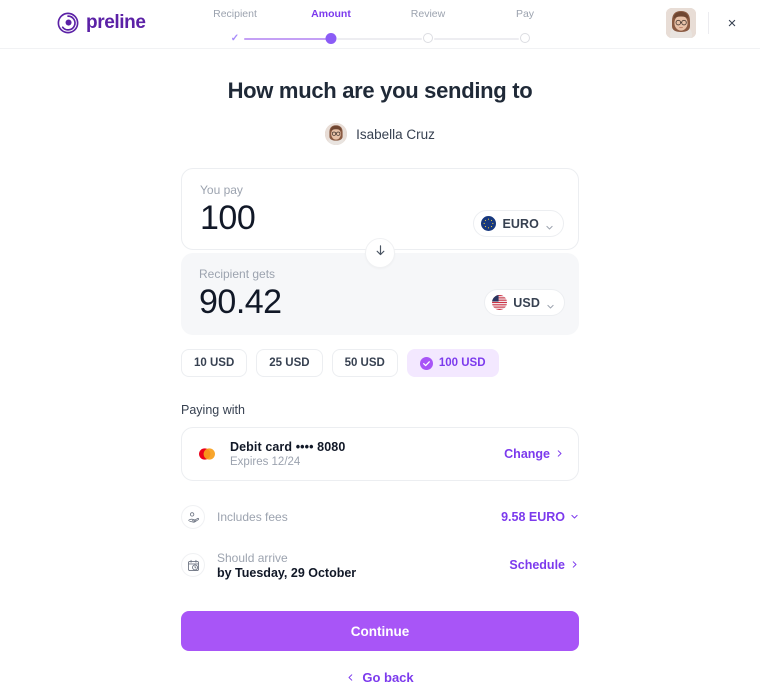 Image resolution: width=760 pixels, height=684 pixels. Describe the element at coordinates (330, 218) in the screenshot. I see `you-pay-input` at that location.